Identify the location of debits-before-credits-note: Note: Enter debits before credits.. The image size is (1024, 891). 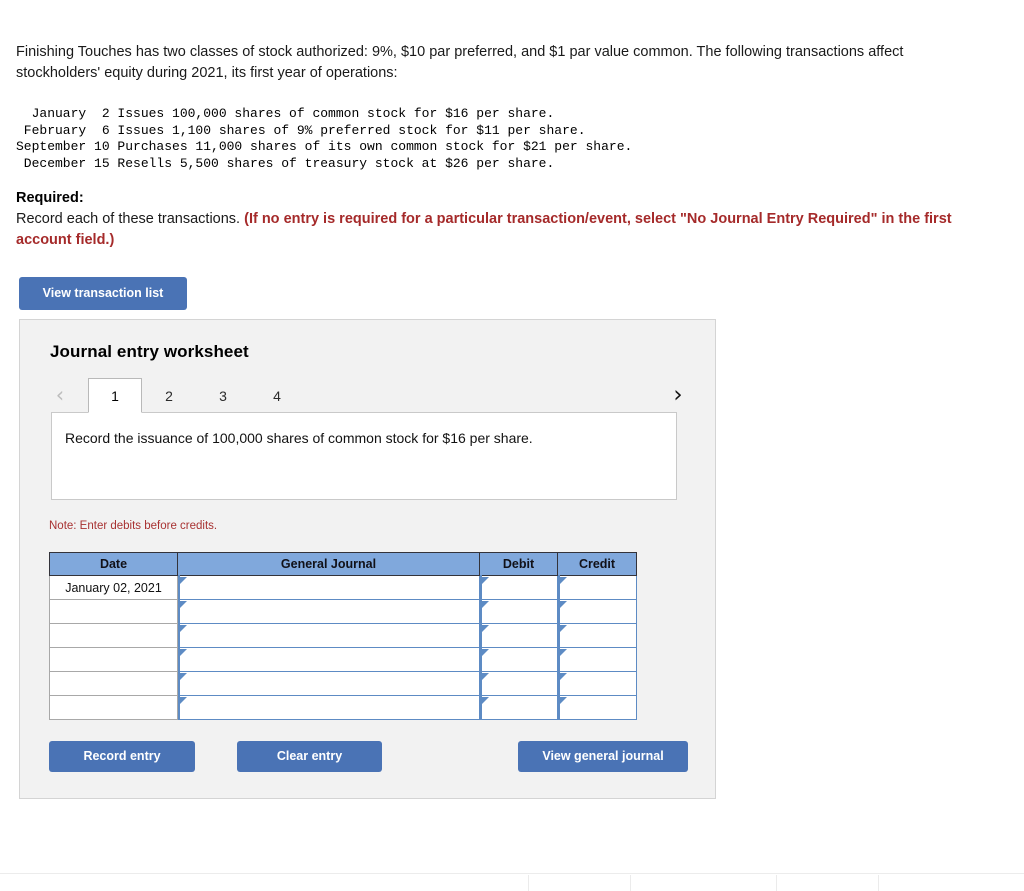
(133, 526).